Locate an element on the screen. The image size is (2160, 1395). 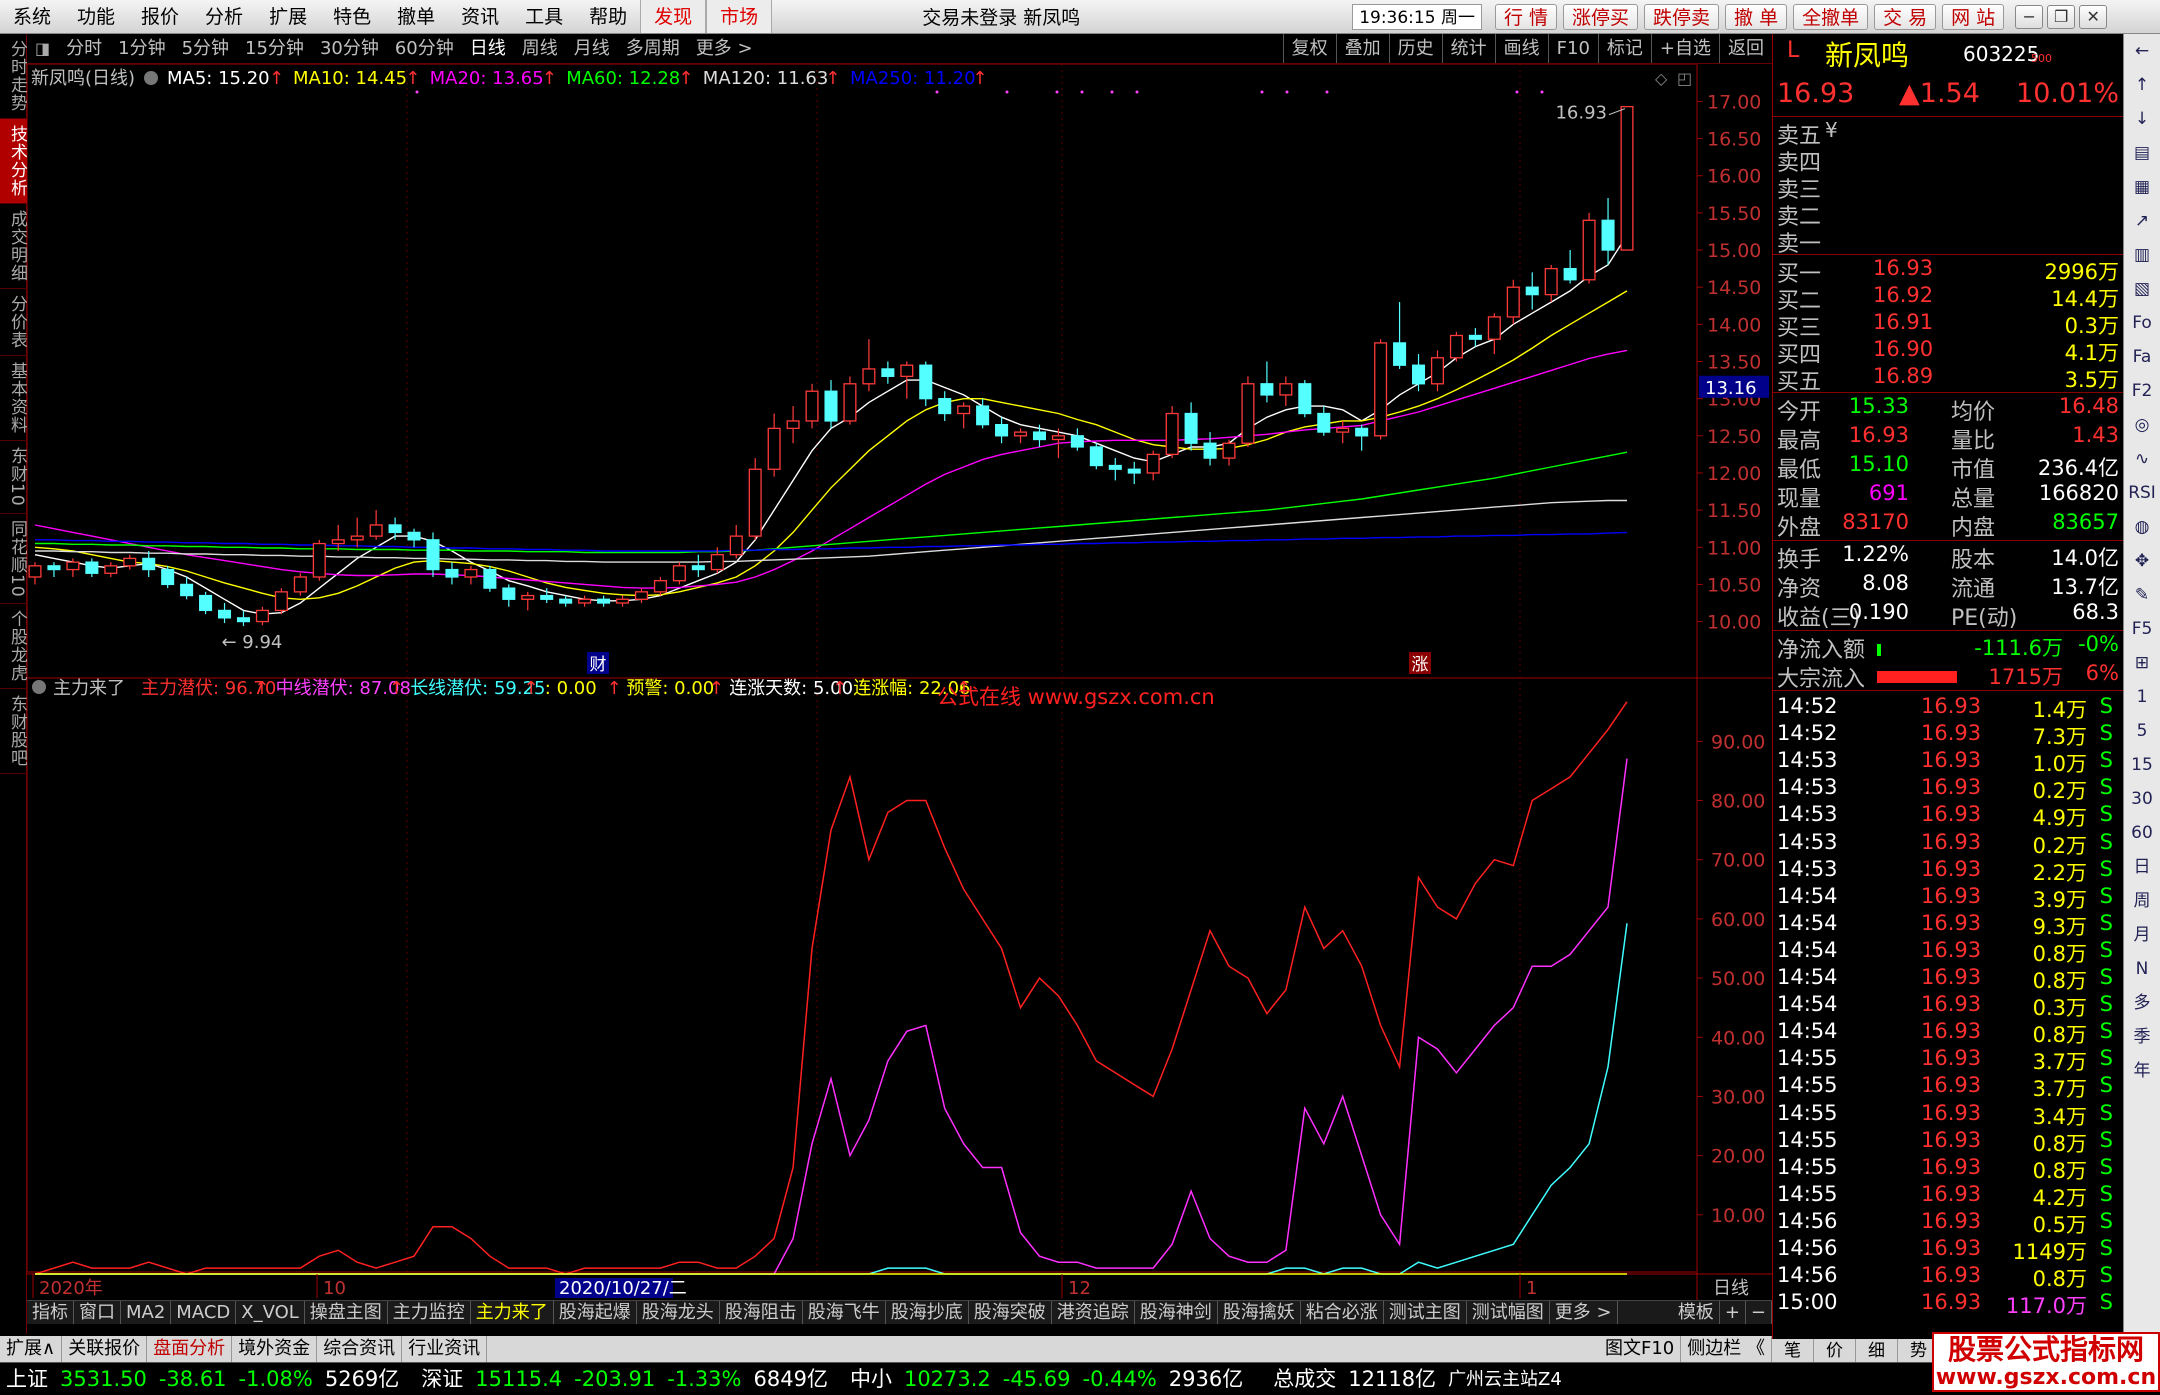
side-tool-icon-19: 1 is located at coordinates (2142, 697).